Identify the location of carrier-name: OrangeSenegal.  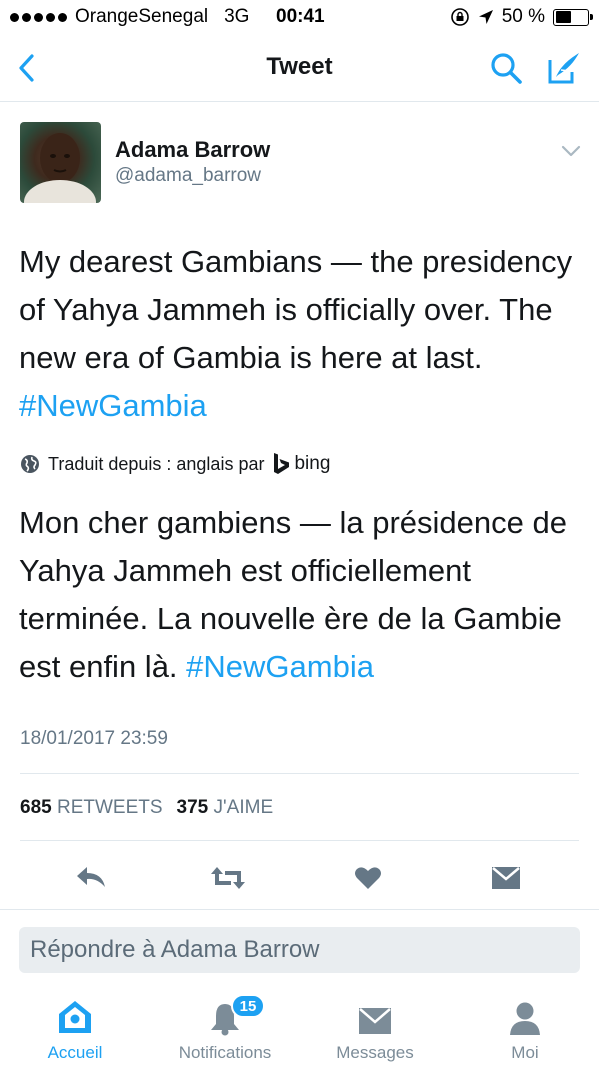
(142, 16).